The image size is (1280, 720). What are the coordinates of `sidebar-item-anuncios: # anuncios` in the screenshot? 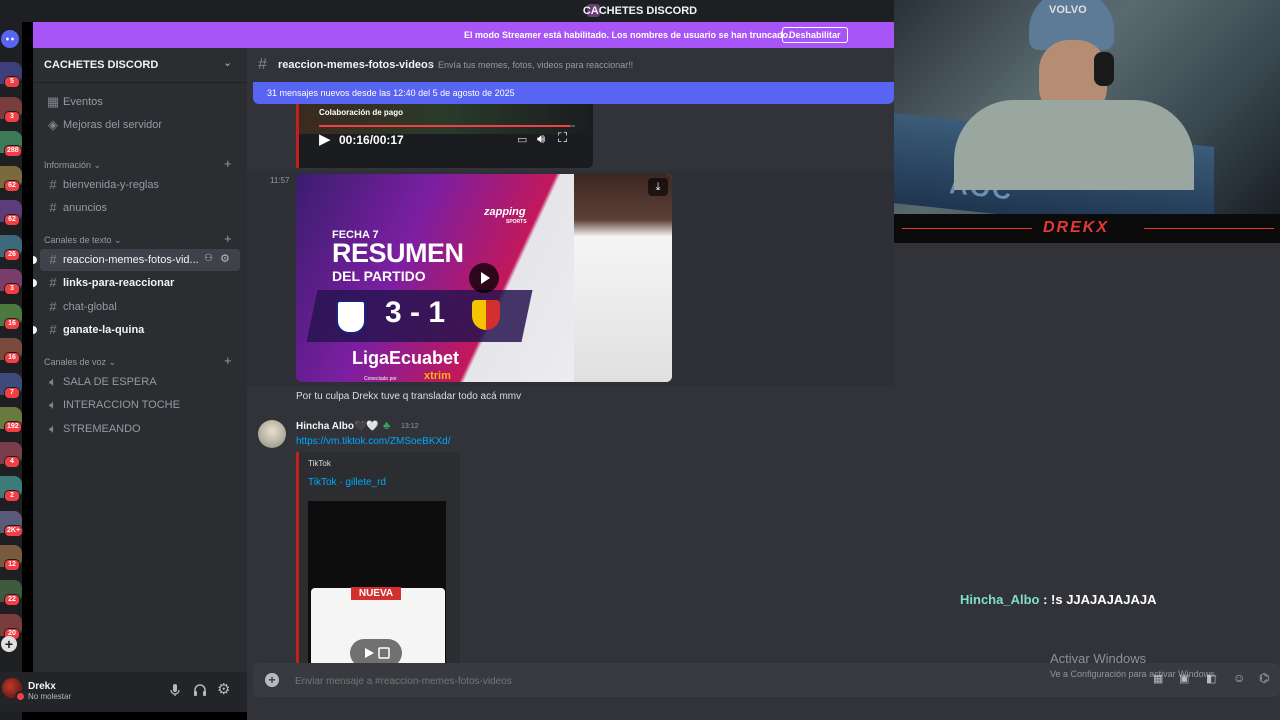 It's located at (140, 208).